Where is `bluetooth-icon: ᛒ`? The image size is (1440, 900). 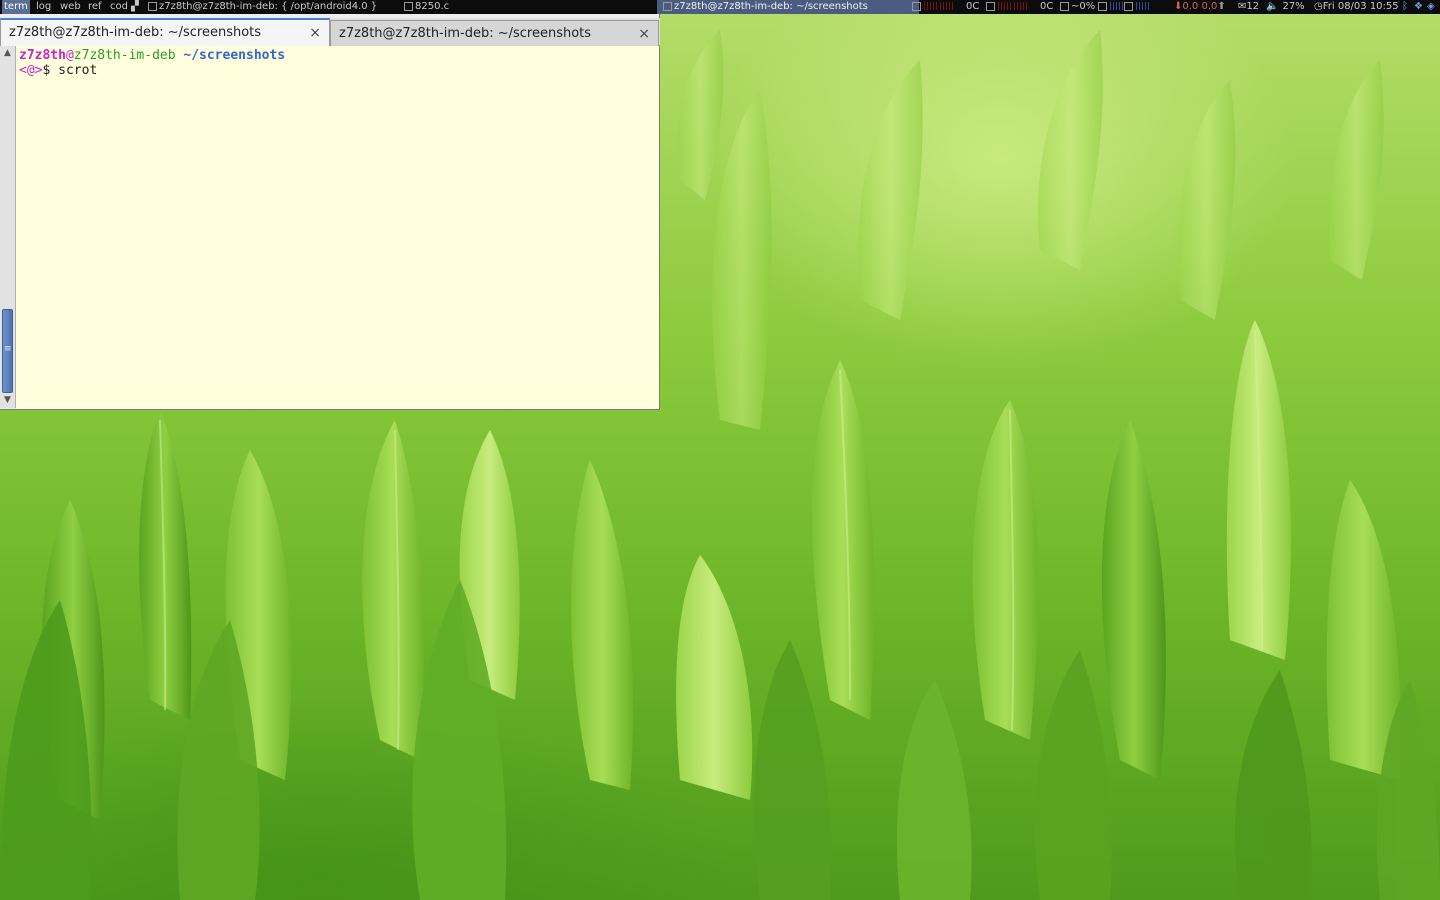 bluetooth-icon: ᛒ is located at coordinates (1405, 7).